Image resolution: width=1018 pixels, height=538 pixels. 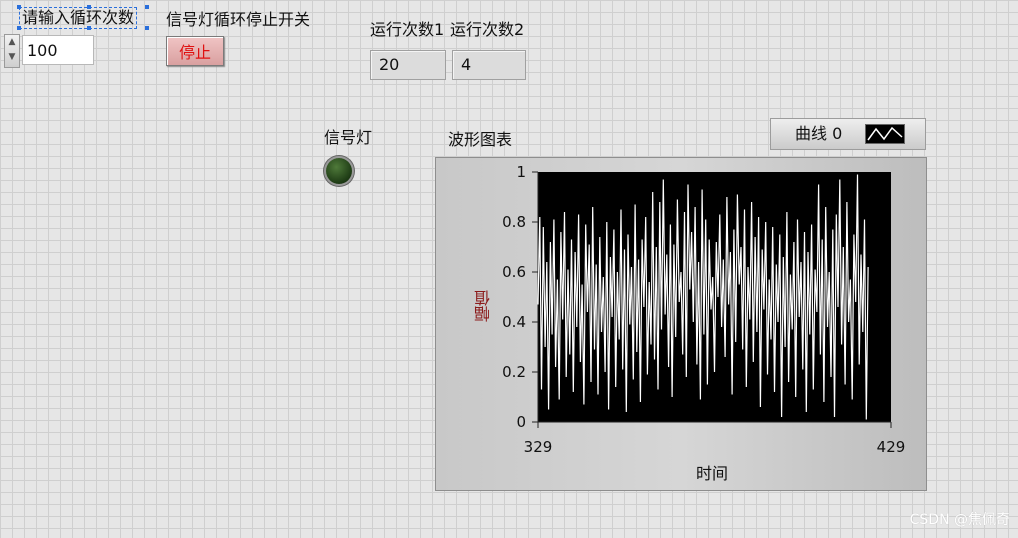 I want to click on y-tick-label: 0.8, so click(x=514, y=222).